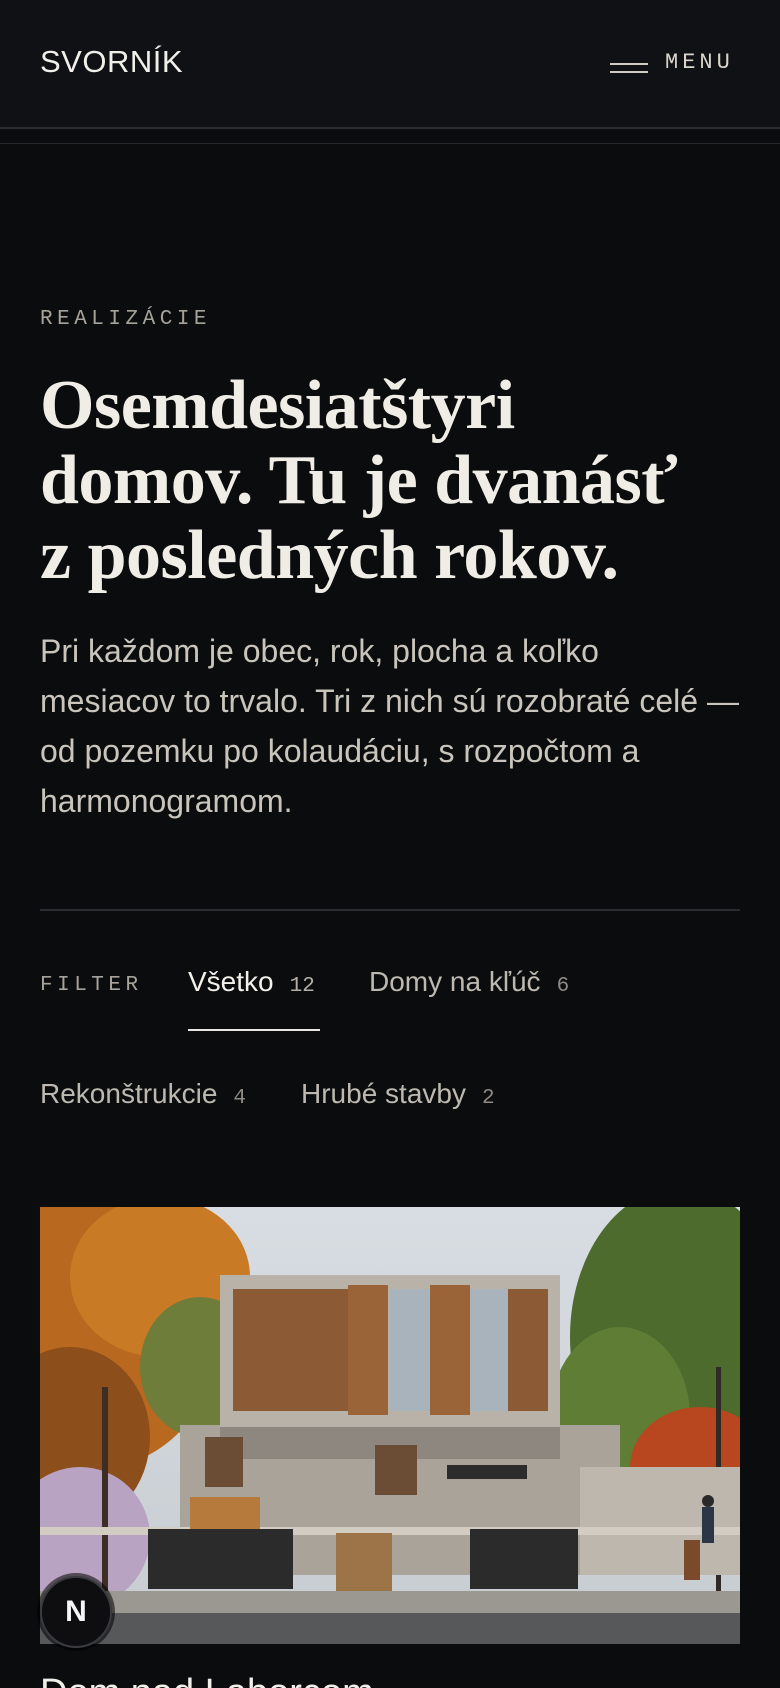 The width and height of the screenshot is (780, 1688). I want to click on header-divider, so click(390, 128).